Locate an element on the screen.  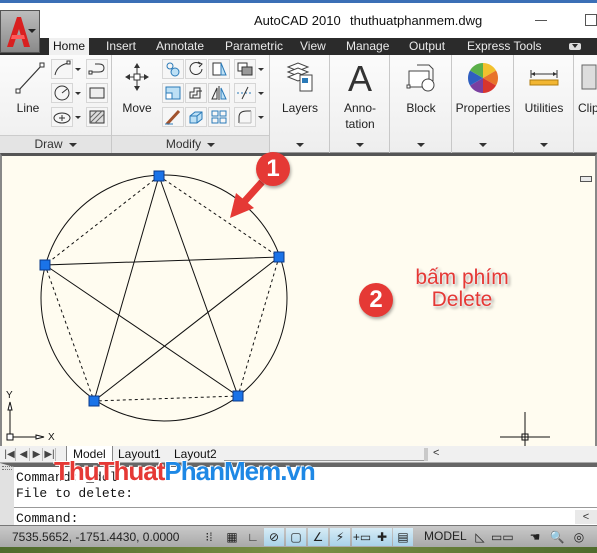
dynamic-input-button: ✚ is located at coordinates (382, 537).